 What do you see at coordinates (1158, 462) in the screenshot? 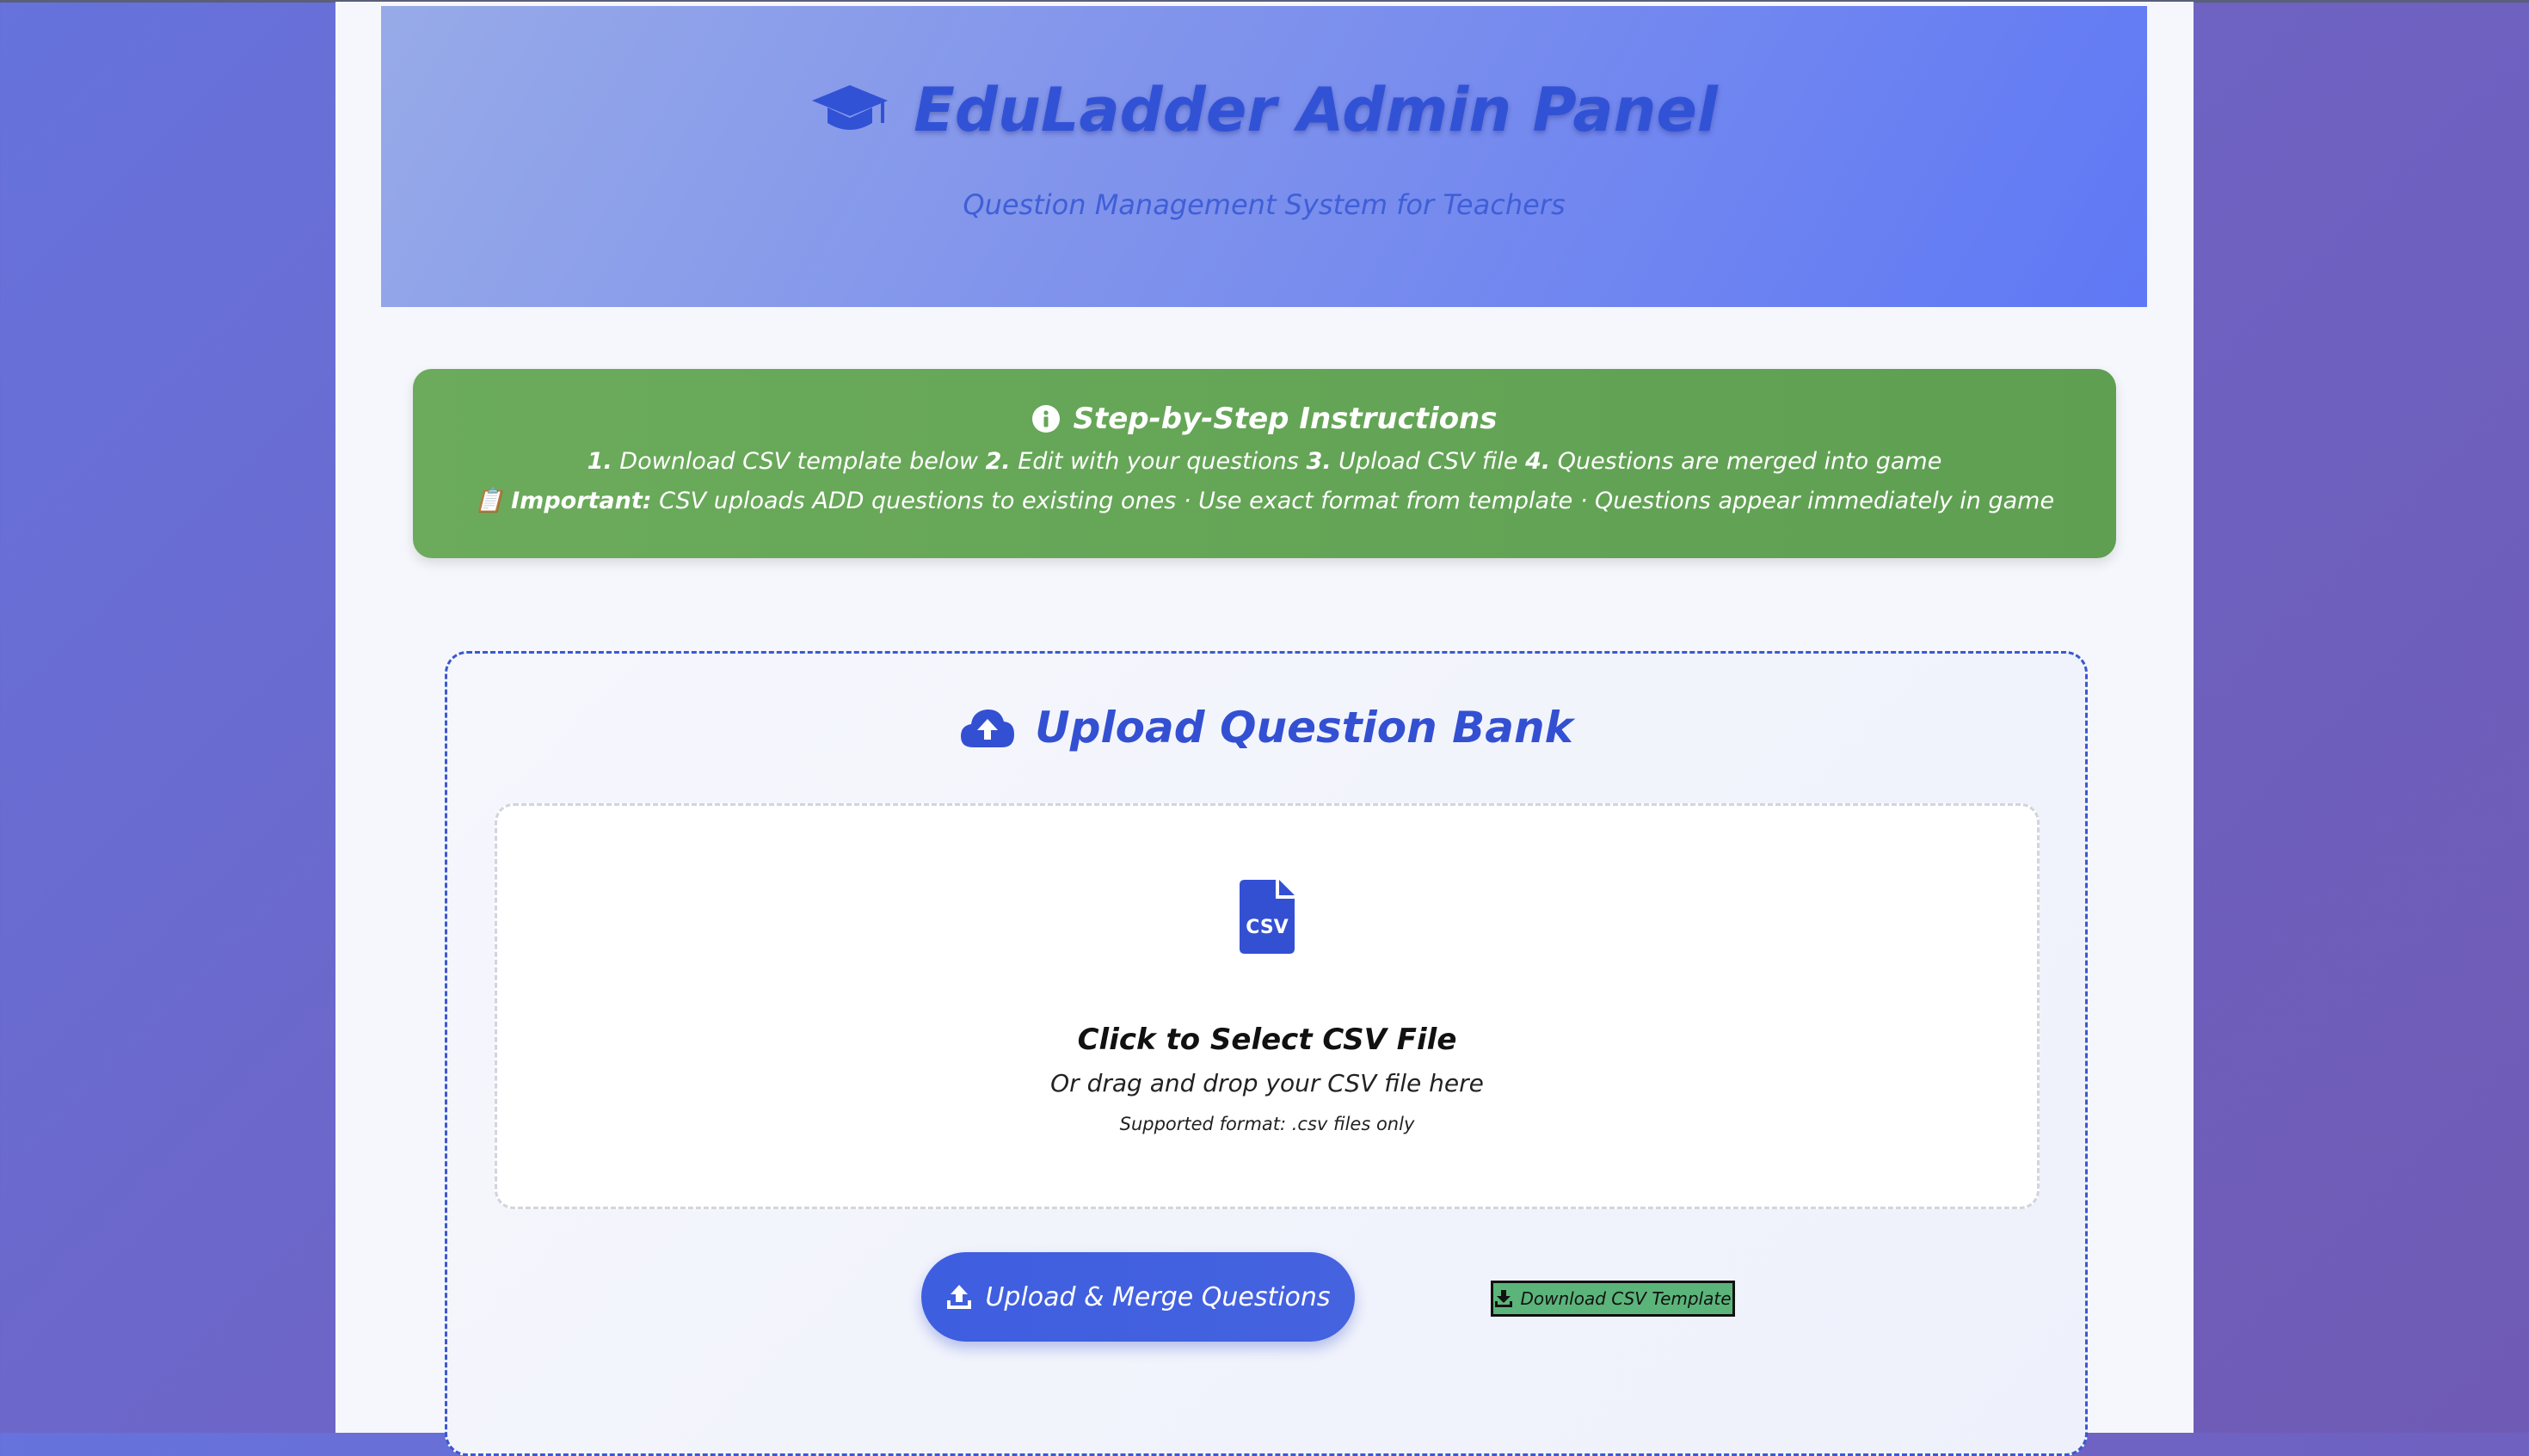
I see `step-2-text: Edit with your questions` at bounding box center [1158, 462].